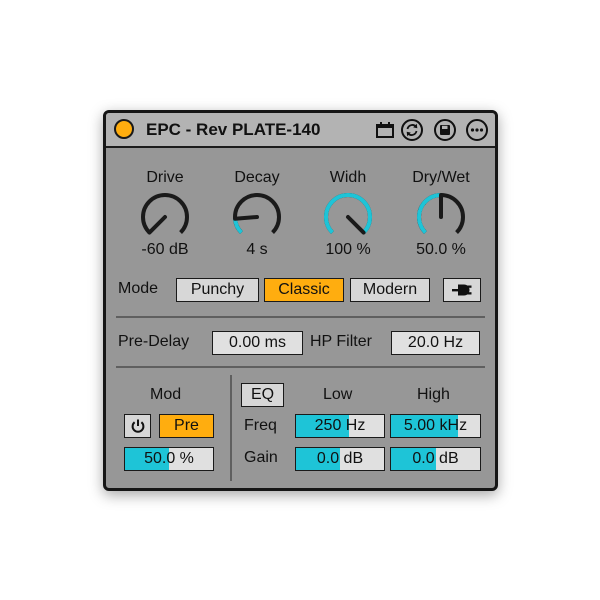 This screenshot has height=600, width=600. I want to click on device-title: EPC - Rev PLATE-140, so click(233, 129).